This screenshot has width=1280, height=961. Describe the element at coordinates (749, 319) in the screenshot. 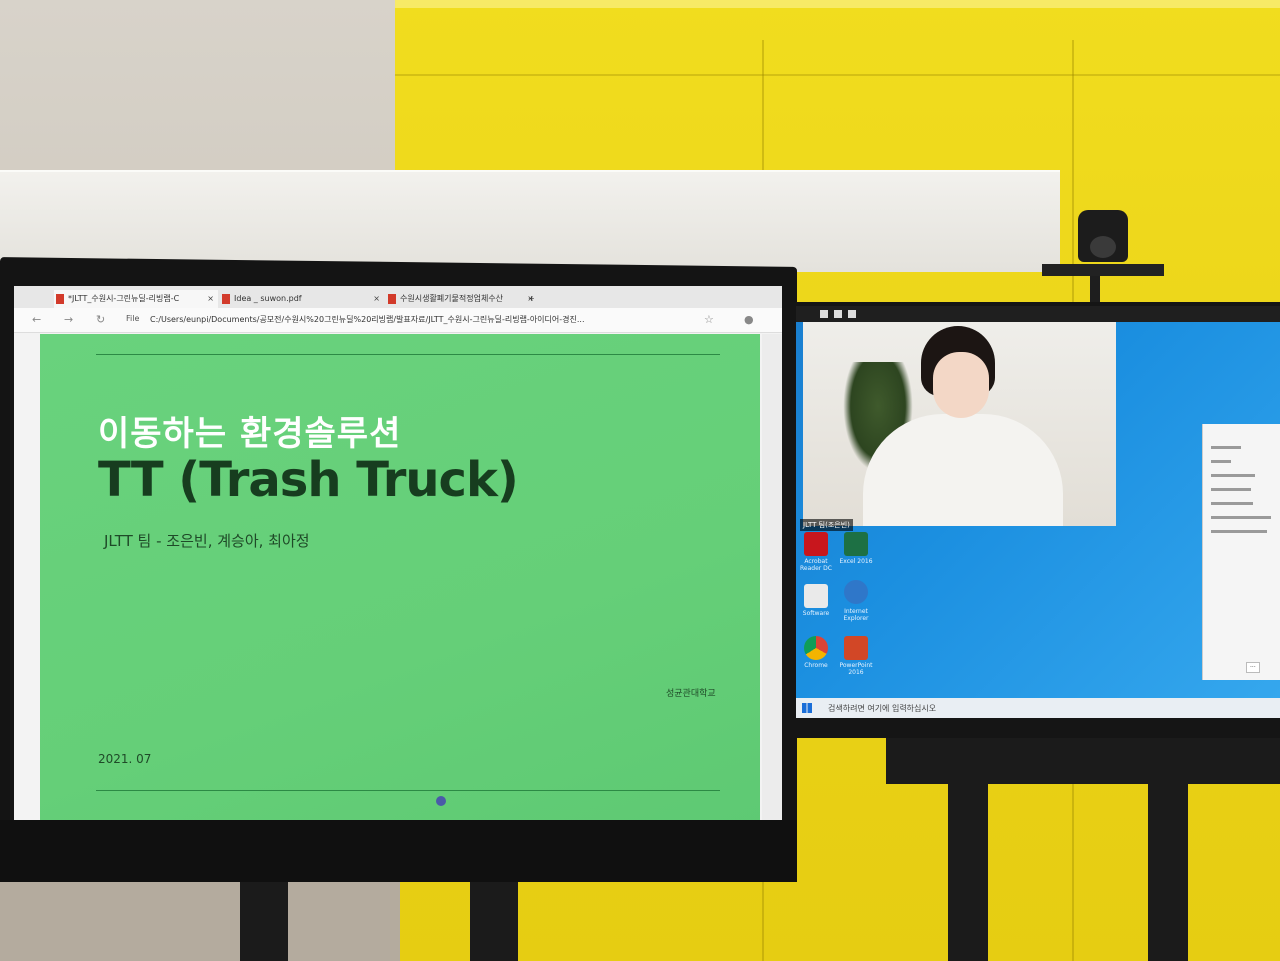

I see `profile-icon: ●` at that location.